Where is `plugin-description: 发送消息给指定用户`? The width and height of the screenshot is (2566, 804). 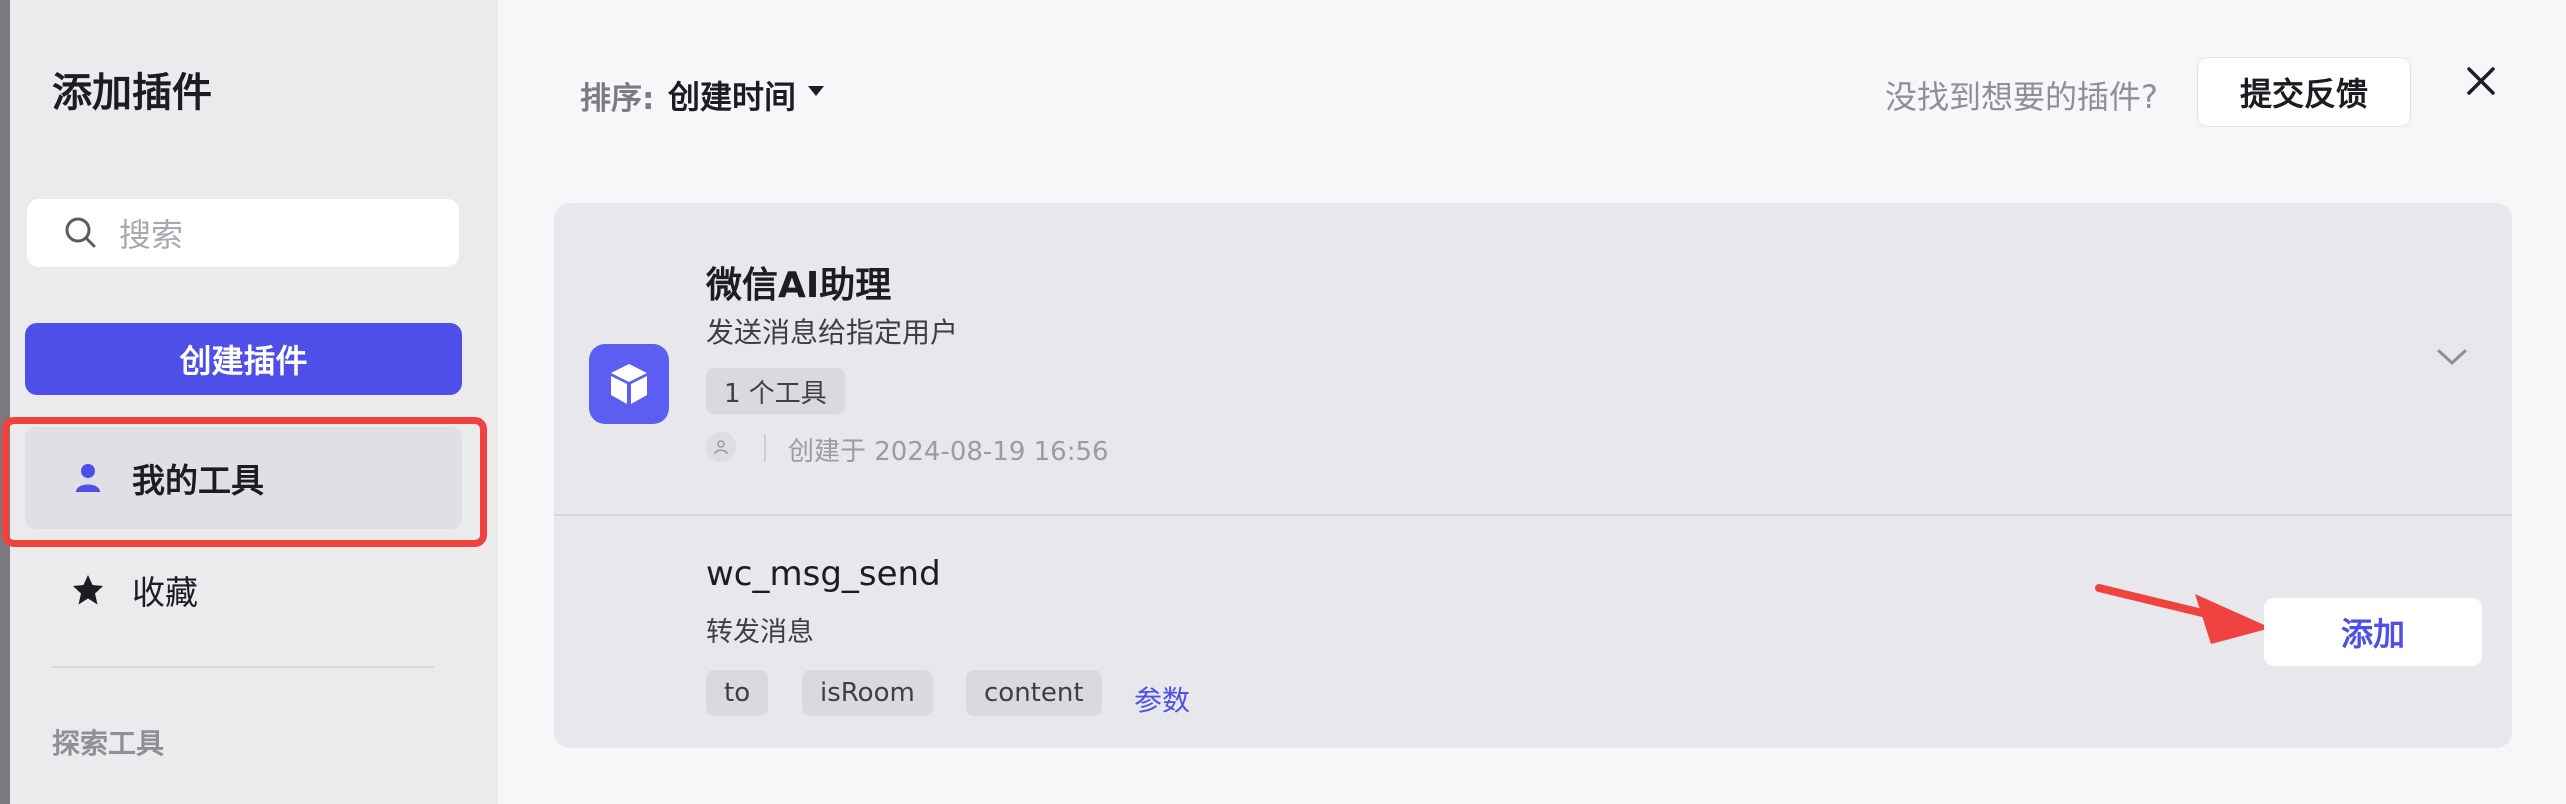
plugin-description: 发送消息给指定用户 is located at coordinates (832, 332).